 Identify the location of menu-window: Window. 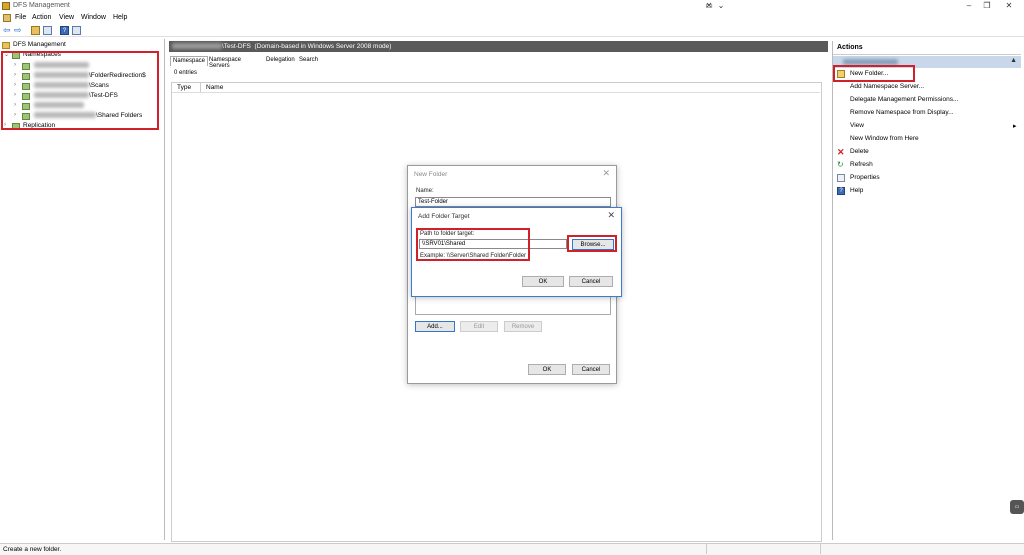
(93, 17).